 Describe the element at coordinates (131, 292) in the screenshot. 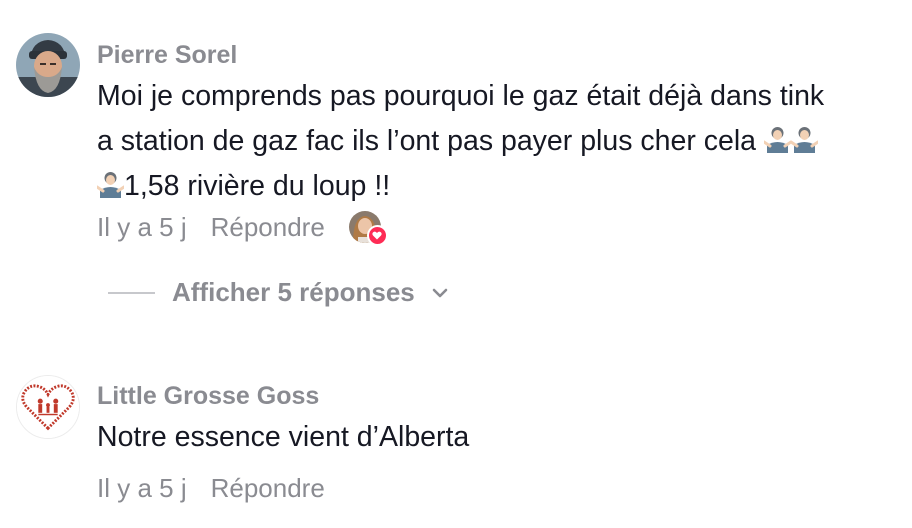

I see `divider-line` at that location.